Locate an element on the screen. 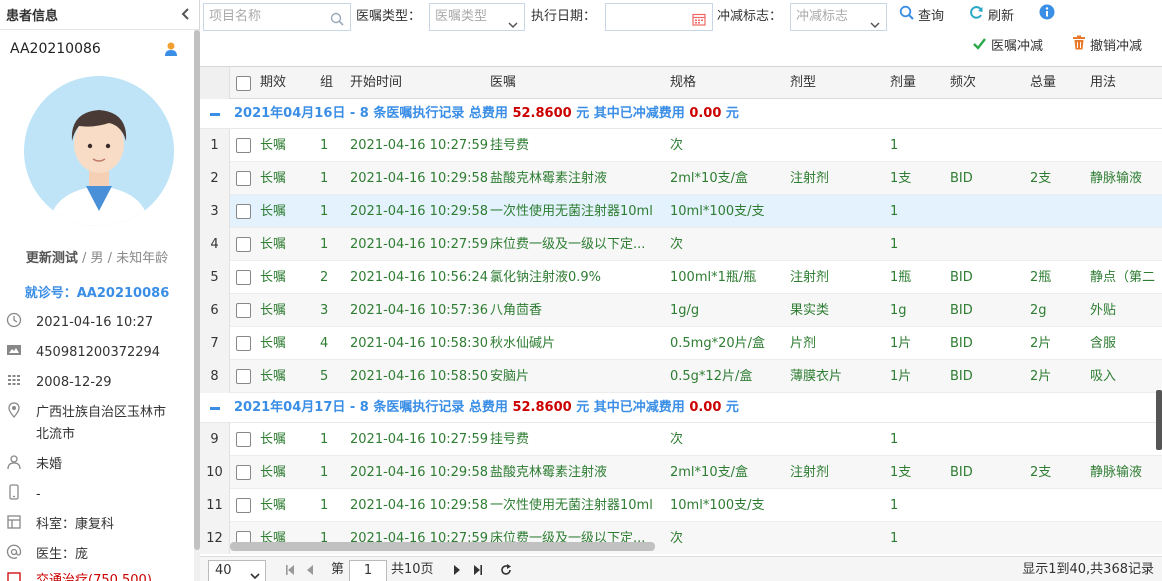 The image size is (1162, 581). header-usage: 用法 is located at coordinates (1103, 83).